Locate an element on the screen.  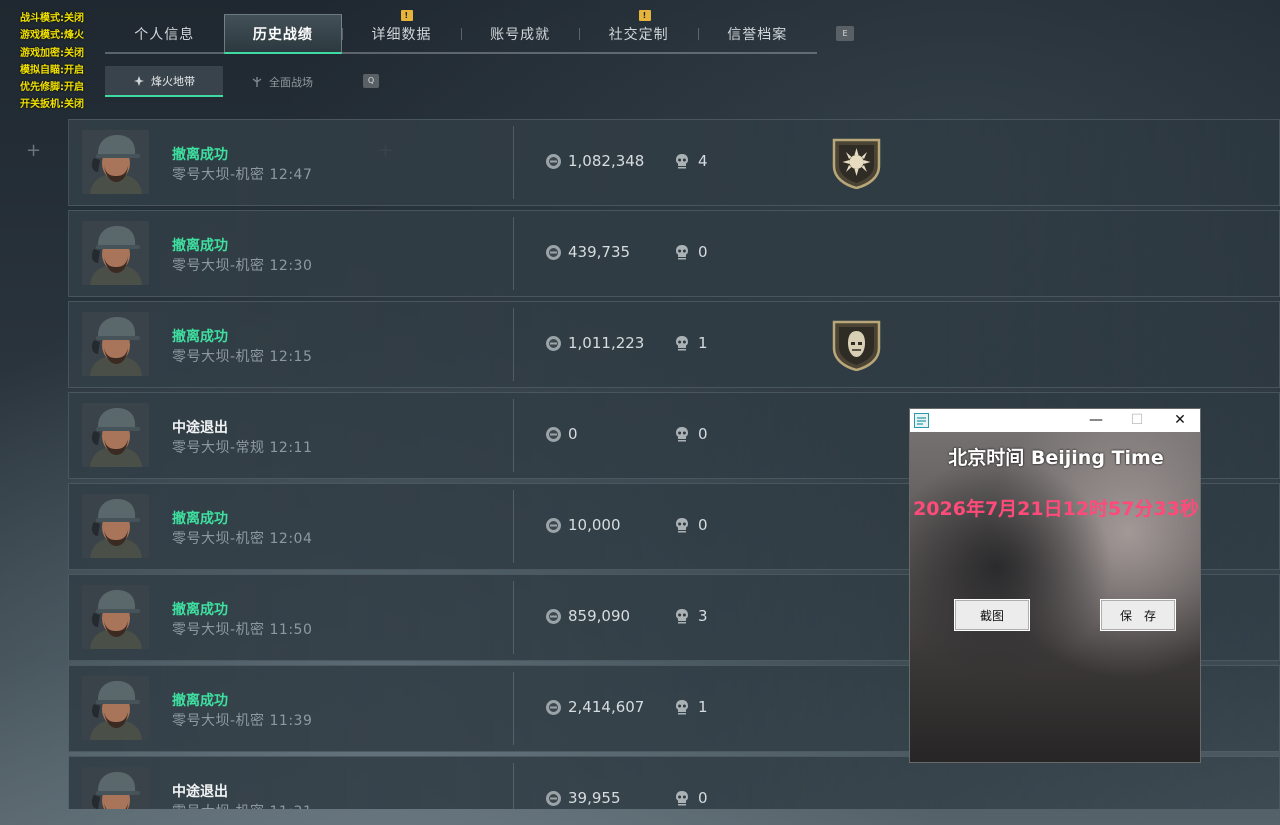
tab-label: 详细数据 is located at coordinates (401, 35).